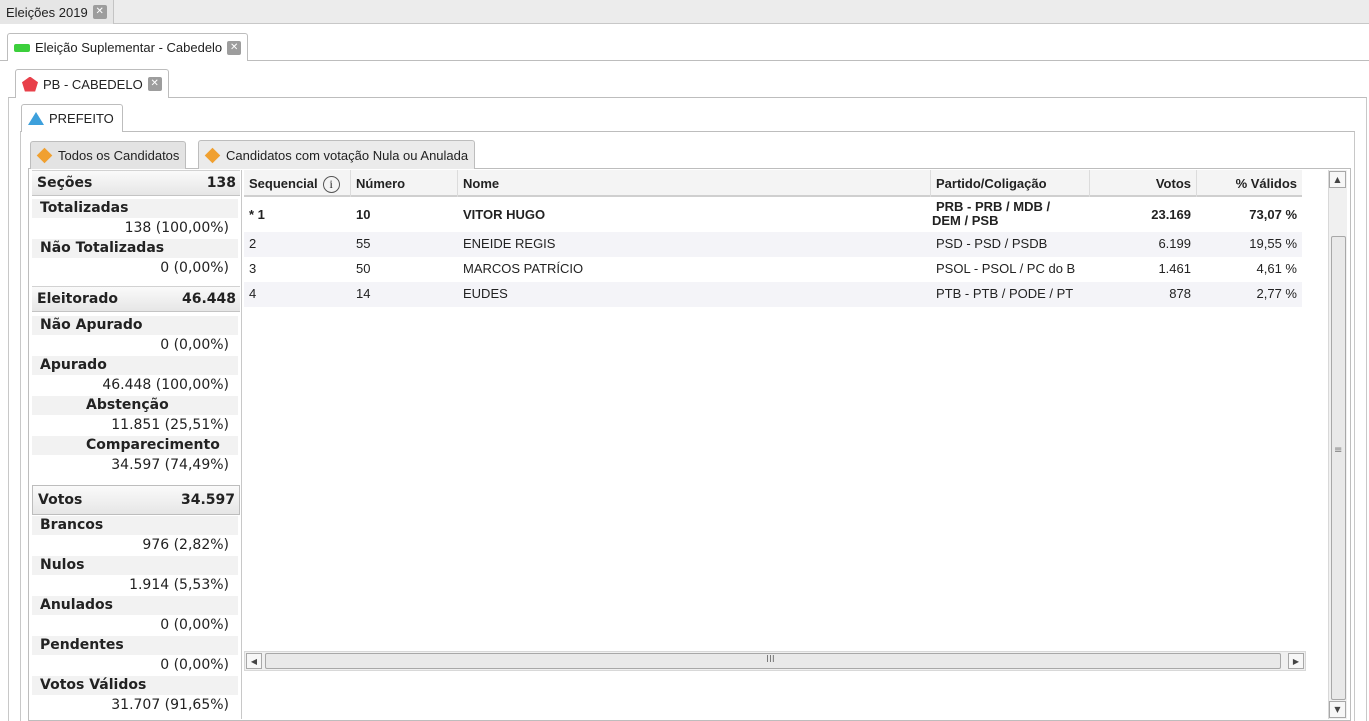  I want to click on tab-prefeito-label: PREFEITO, so click(81, 118).